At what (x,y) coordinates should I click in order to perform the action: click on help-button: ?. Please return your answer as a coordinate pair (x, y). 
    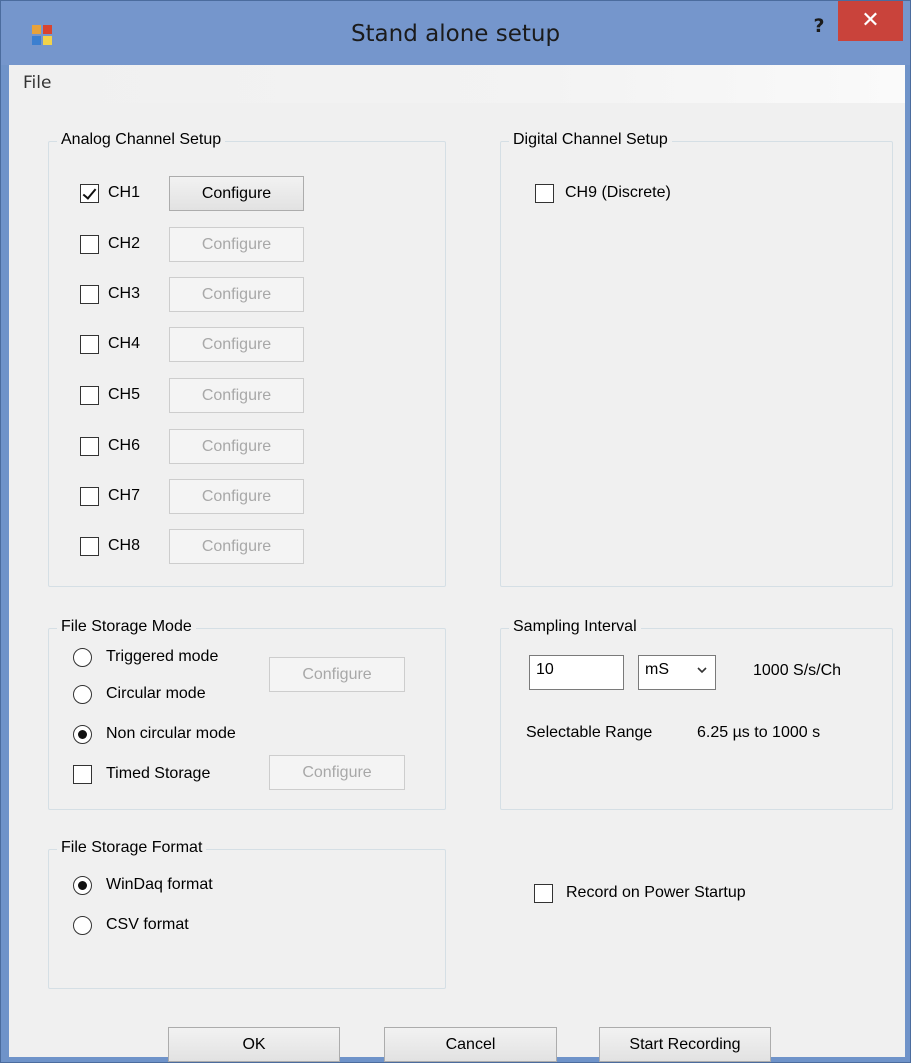
    Looking at the image, I should click on (819, 26).